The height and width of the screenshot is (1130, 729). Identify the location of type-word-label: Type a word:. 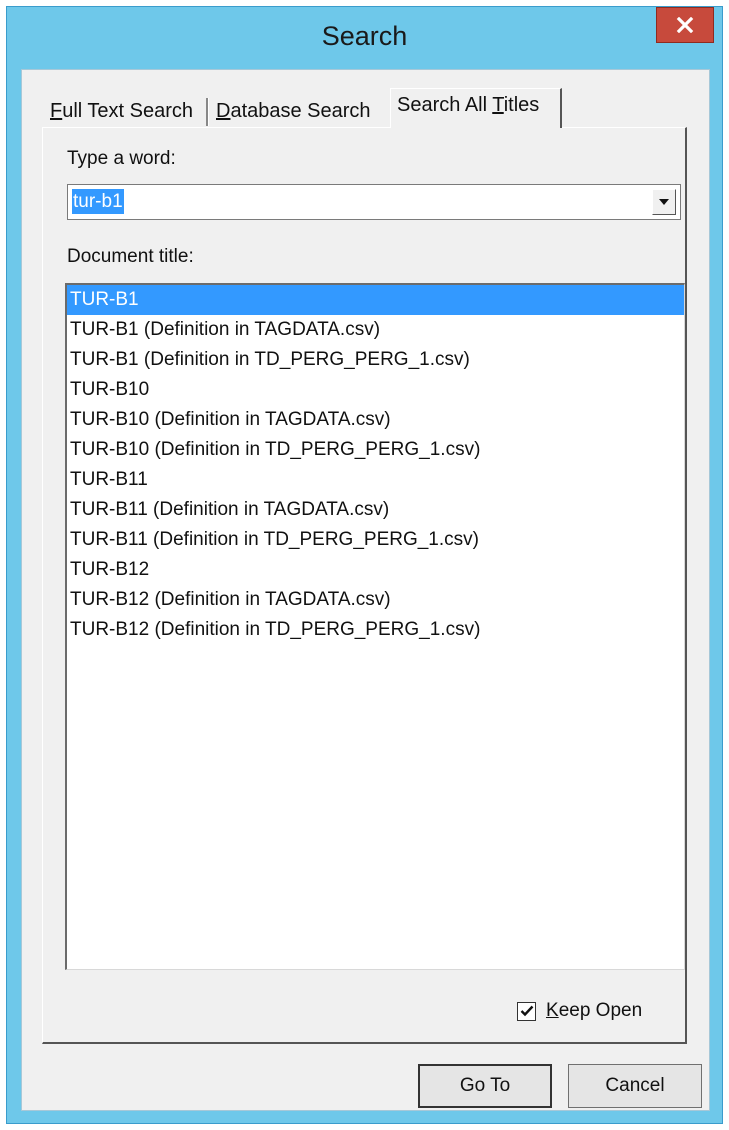
(121, 158).